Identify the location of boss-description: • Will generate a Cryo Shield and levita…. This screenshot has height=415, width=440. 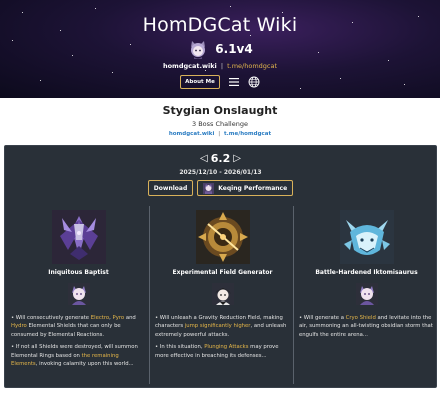
(366, 326).